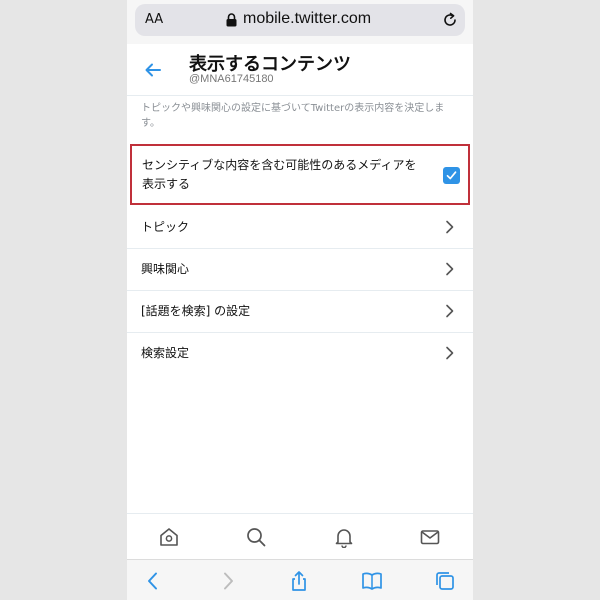 The height and width of the screenshot is (600, 600). Describe the element at coordinates (153, 581) in the screenshot. I see `back-icon` at that location.